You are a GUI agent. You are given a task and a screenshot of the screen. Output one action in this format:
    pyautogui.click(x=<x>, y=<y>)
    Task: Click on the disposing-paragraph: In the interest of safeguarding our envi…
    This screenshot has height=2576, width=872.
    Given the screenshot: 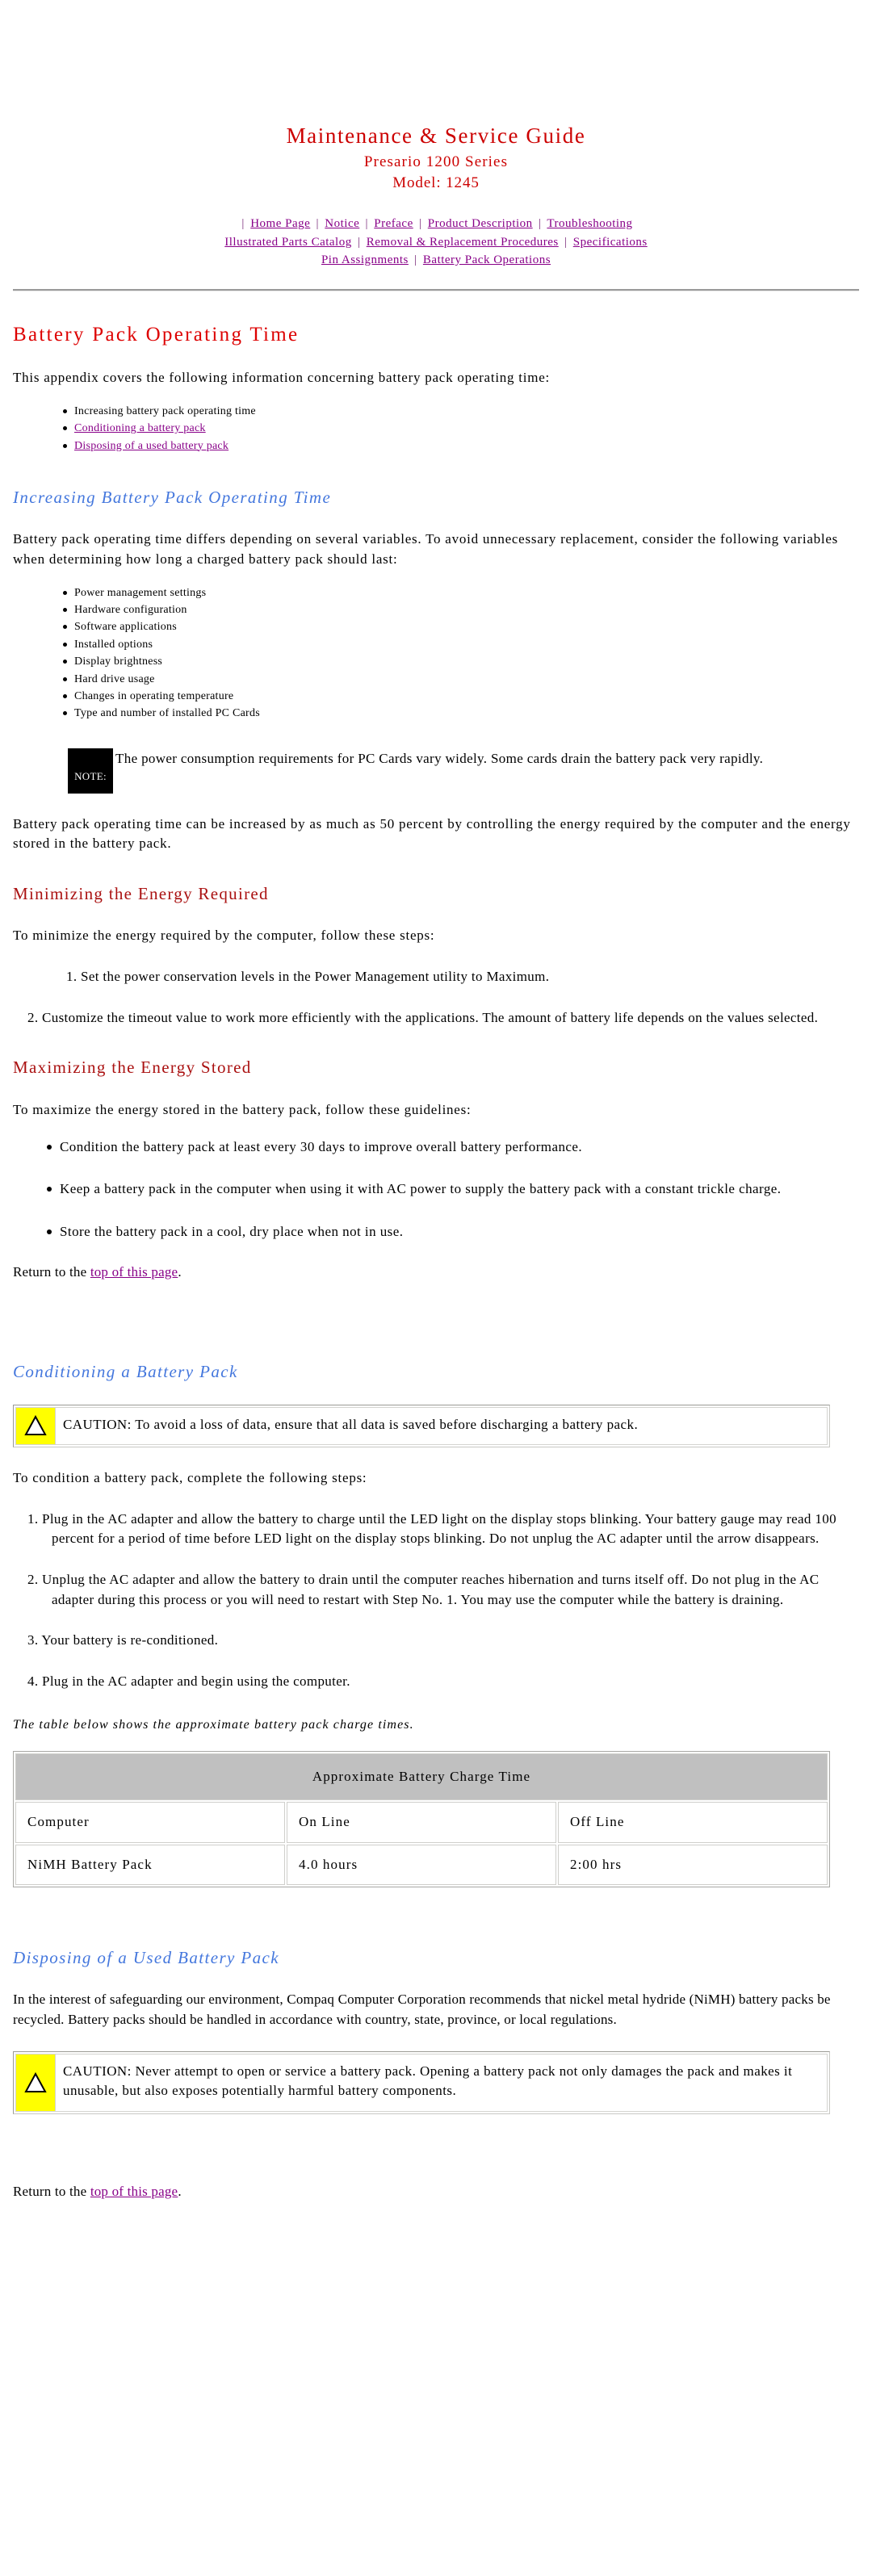 What is the action you would take?
    pyautogui.click(x=422, y=2010)
    